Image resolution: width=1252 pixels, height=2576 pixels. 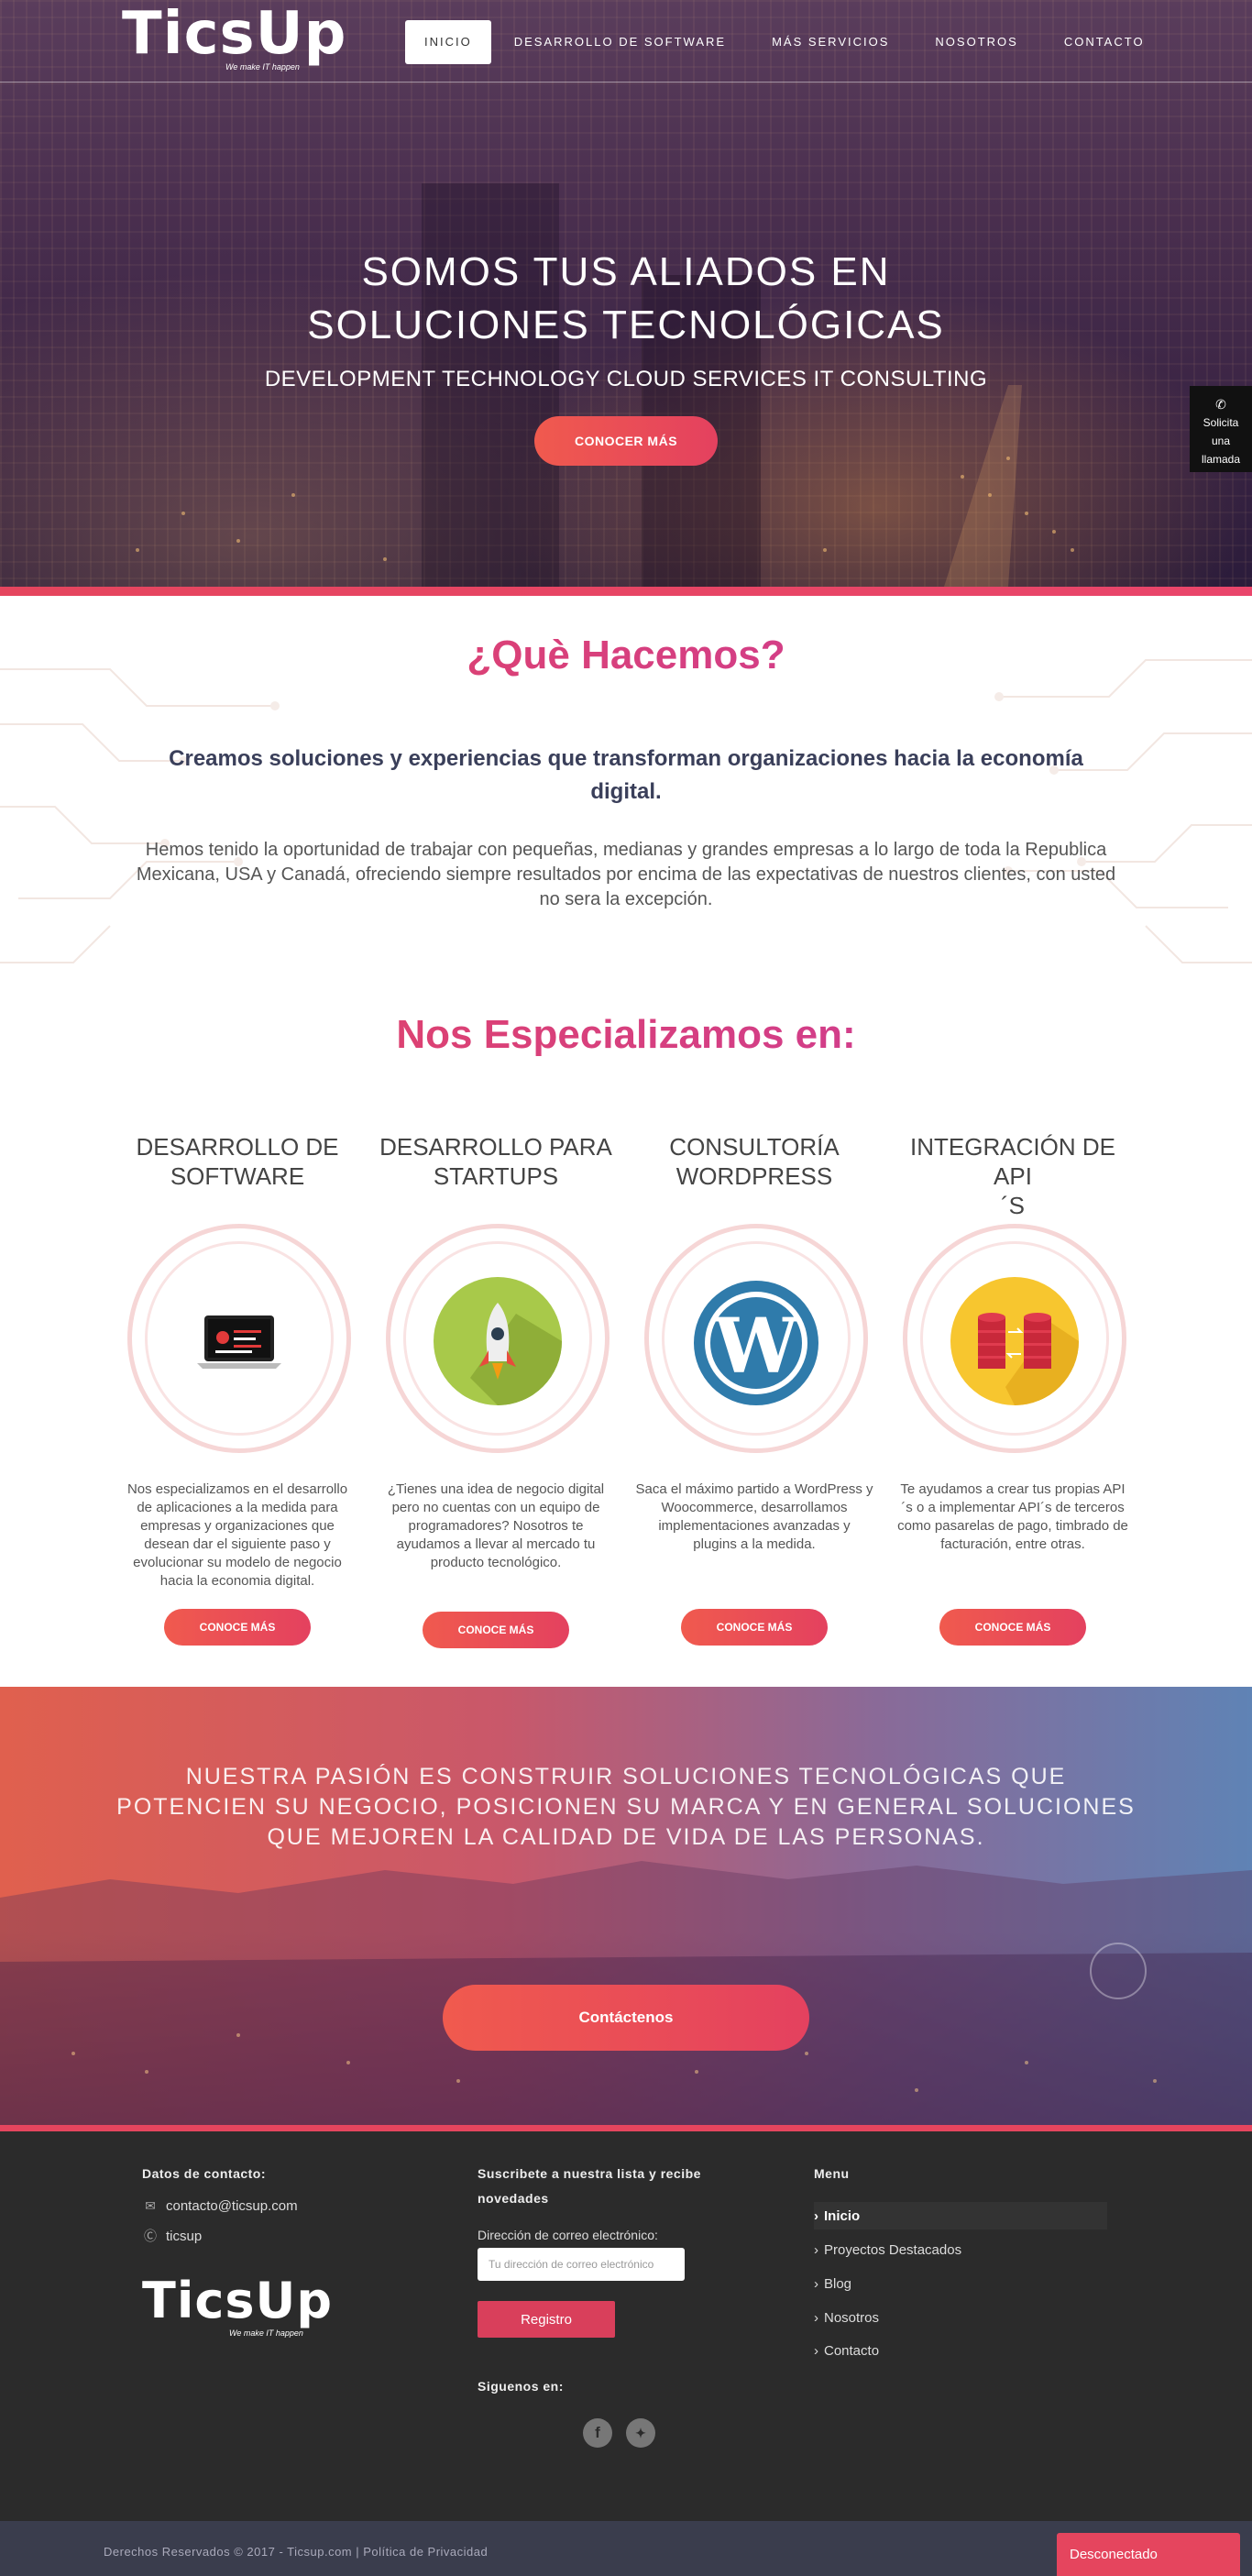 What do you see at coordinates (1014, 1341) in the screenshot?
I see `database-sync-icon` at bounding box center [1014, 1341].